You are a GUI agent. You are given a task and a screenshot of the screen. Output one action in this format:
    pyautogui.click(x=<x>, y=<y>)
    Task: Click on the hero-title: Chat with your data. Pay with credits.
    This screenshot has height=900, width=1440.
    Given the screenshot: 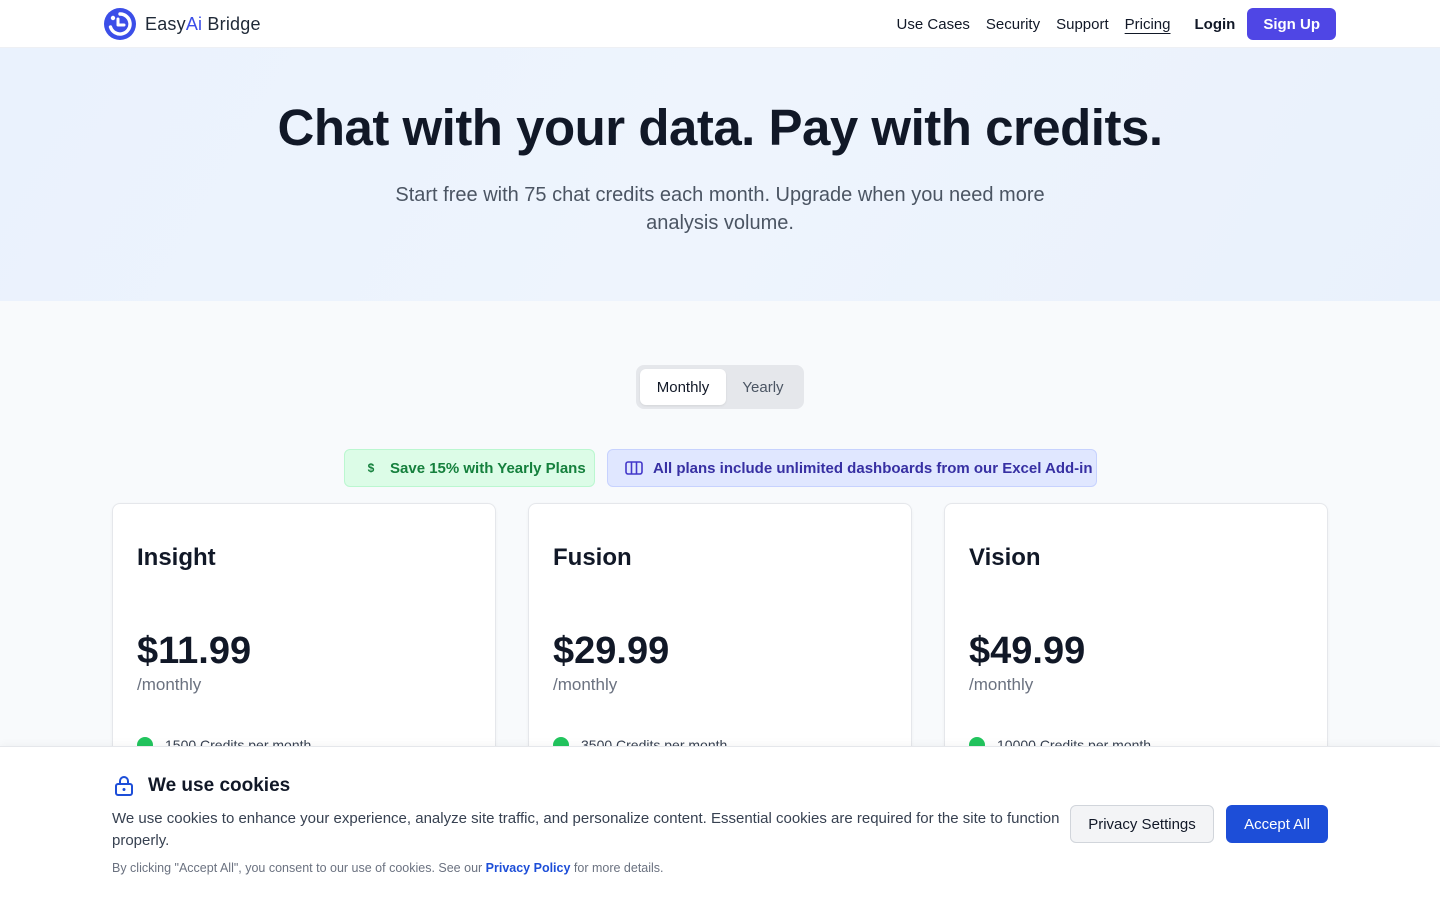 What is the action you would take?
    pyautogui.click(x=720, y=127)
    